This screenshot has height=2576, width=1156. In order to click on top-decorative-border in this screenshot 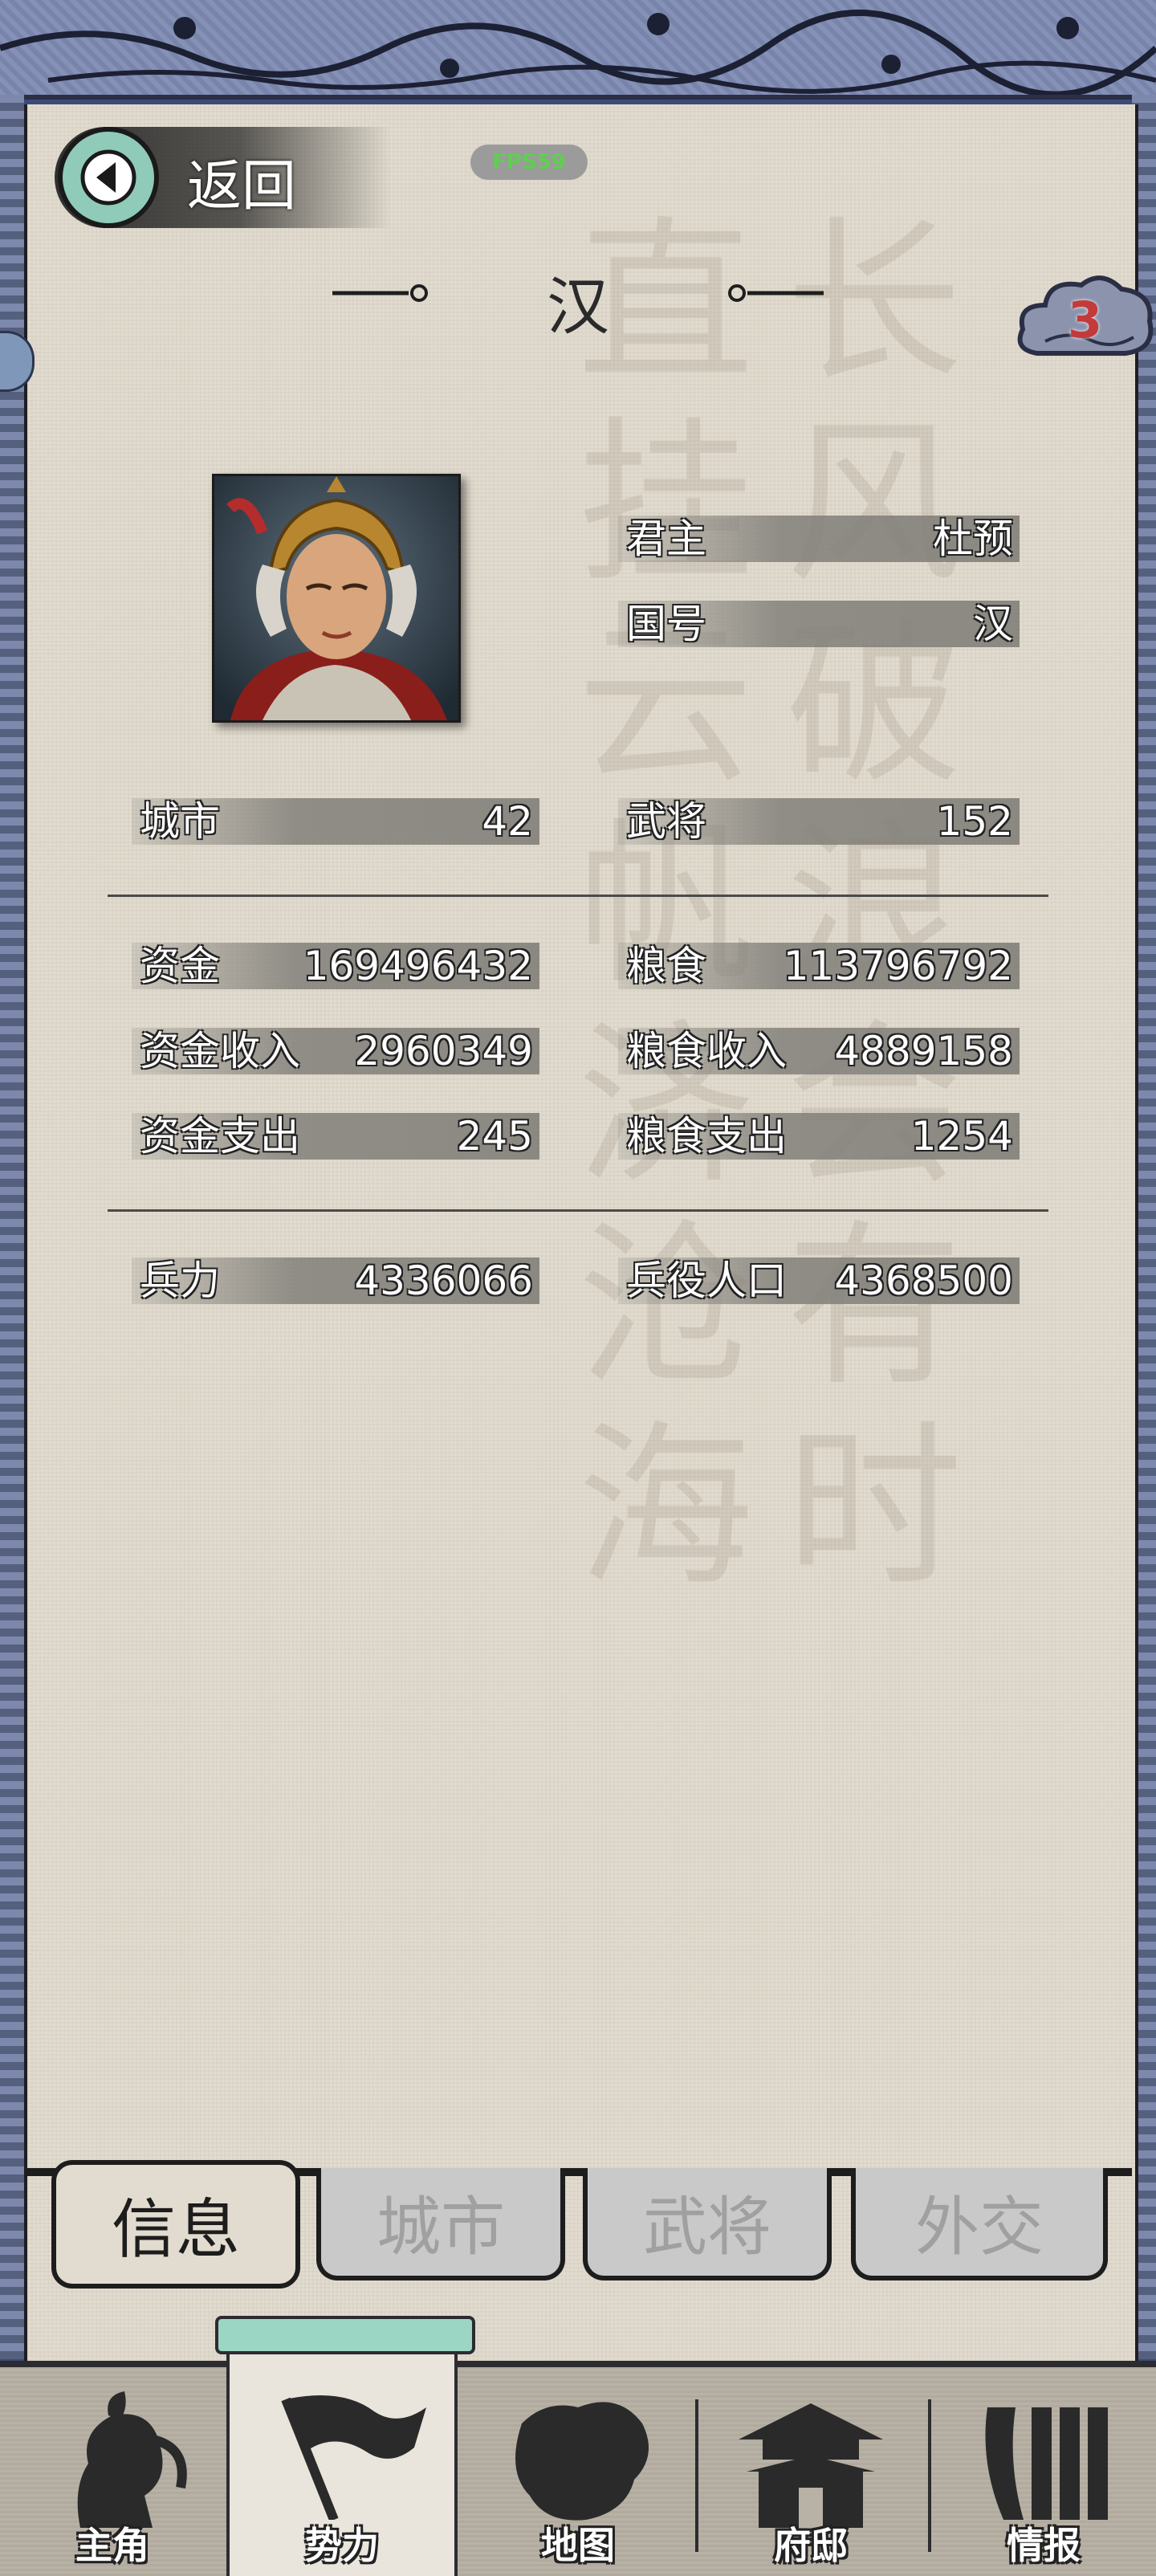, I will do `click(578, 50)`.